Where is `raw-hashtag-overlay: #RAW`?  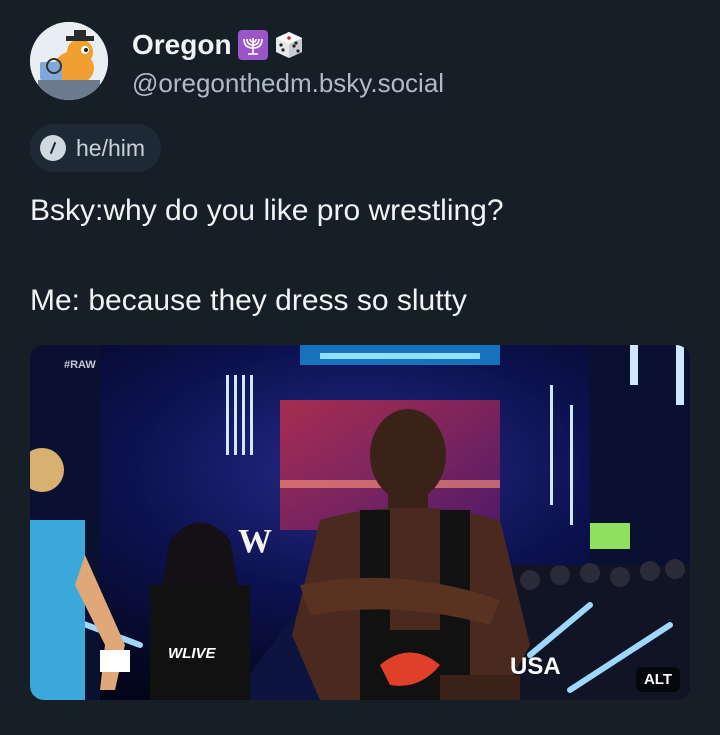
raw-hashtag-overlay: #RAW is located at coordinates (80, 365).